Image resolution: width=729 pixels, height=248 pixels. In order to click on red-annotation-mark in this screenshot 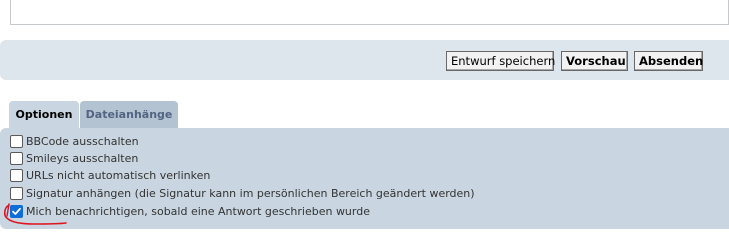, I will do `click(35, 214)`.